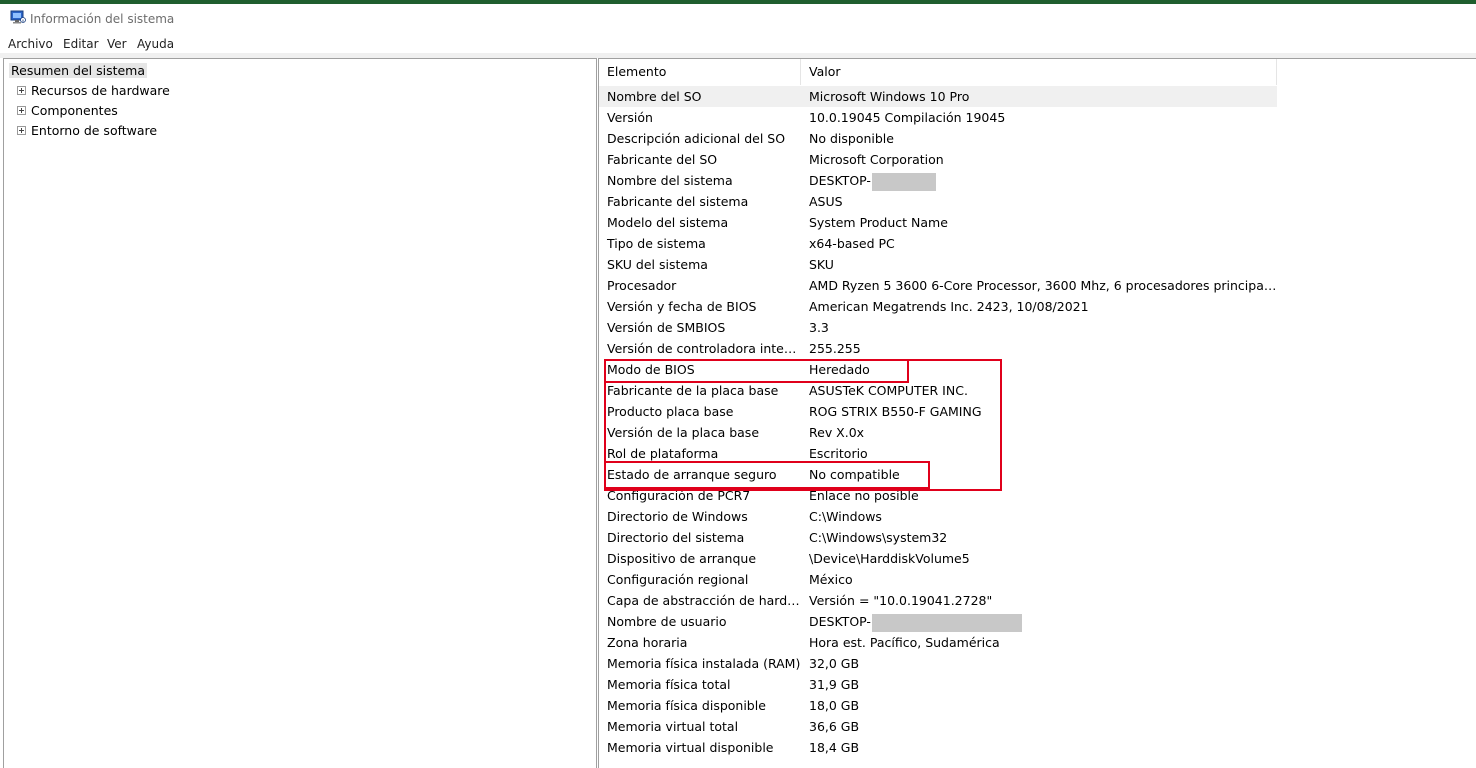 The width and height of the screenshot is (1476, 768). I want to click on row-element-name: Nombre de usuario, so click(667, 621).